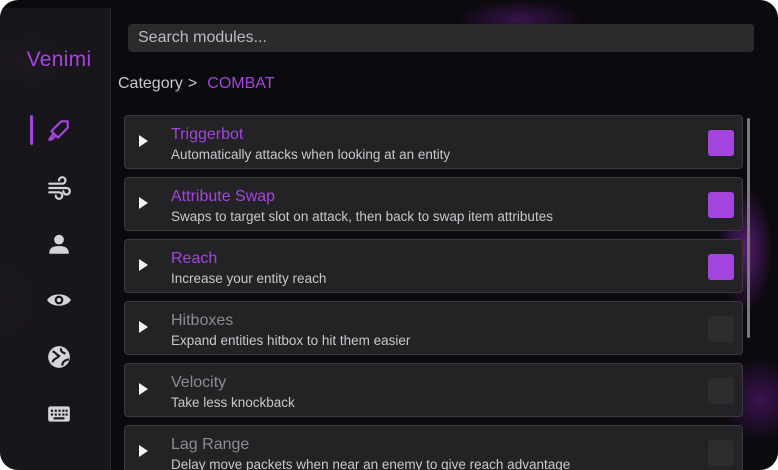 Image resolution: width=778 pixels, height=470 pixels. What do you see at coordinates (194, 258) in the screenshot?
I see `module-name: Reach` at bounding box center [194, 258].